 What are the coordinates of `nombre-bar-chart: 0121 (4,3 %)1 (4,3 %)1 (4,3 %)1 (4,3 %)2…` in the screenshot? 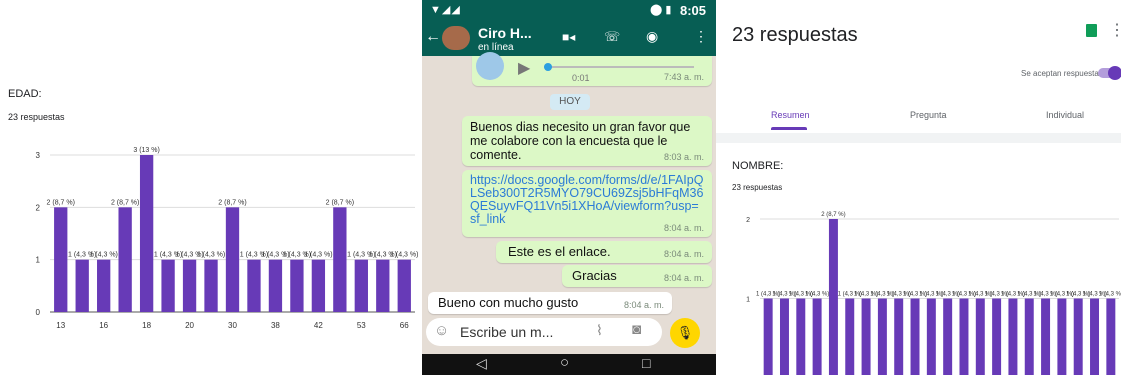 It's located at (933, 293).